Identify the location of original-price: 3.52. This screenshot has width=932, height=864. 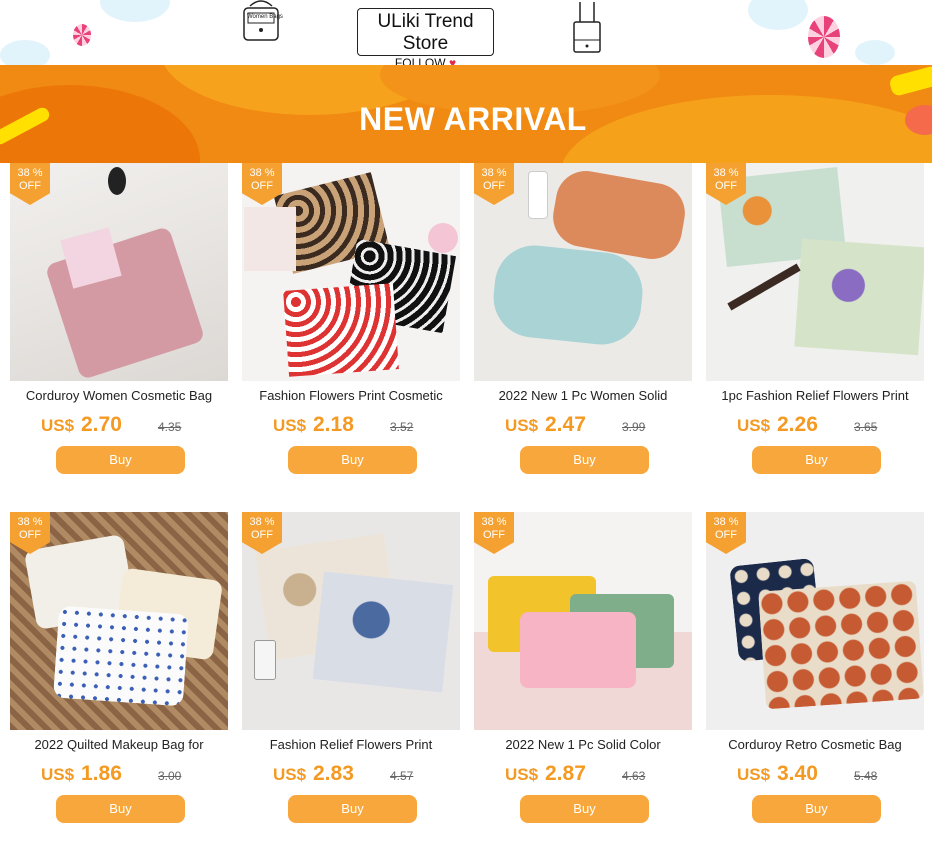
(402, 427).